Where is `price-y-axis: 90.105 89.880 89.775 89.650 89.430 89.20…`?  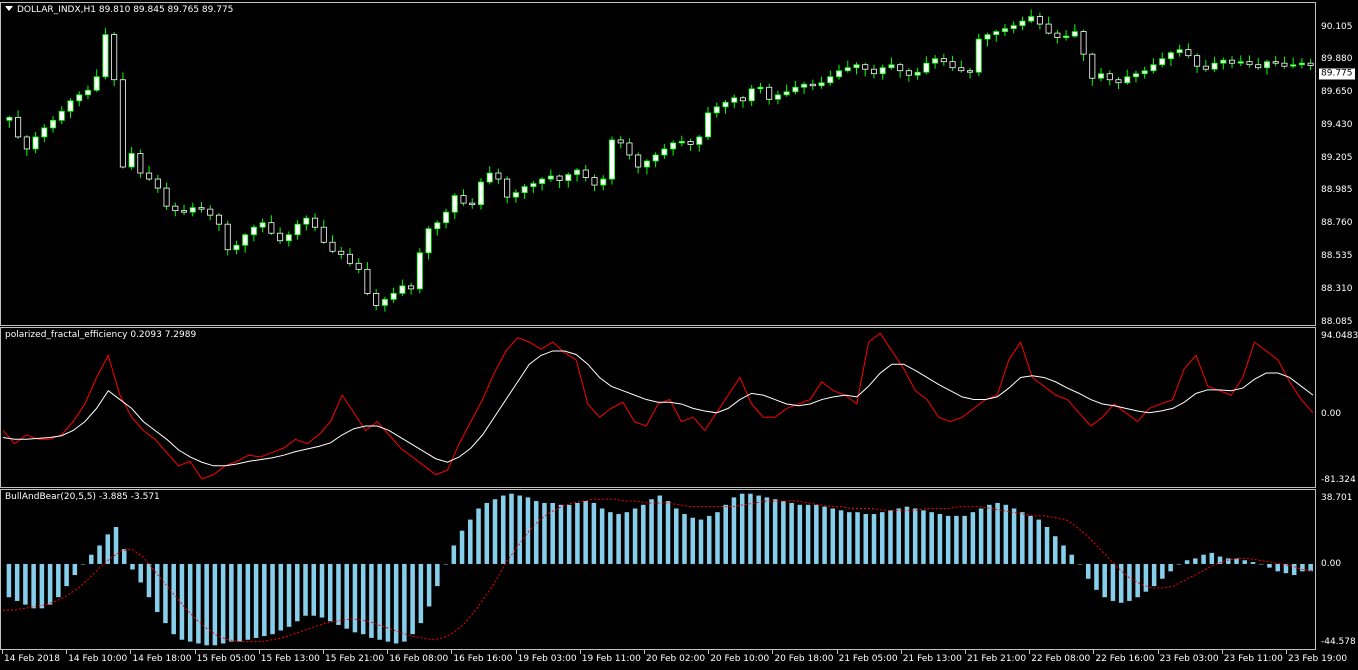 price-y-axis: 90.105 89.880 89.775 89.650 89.430 89.20… is located at coordinates (1337, 164).